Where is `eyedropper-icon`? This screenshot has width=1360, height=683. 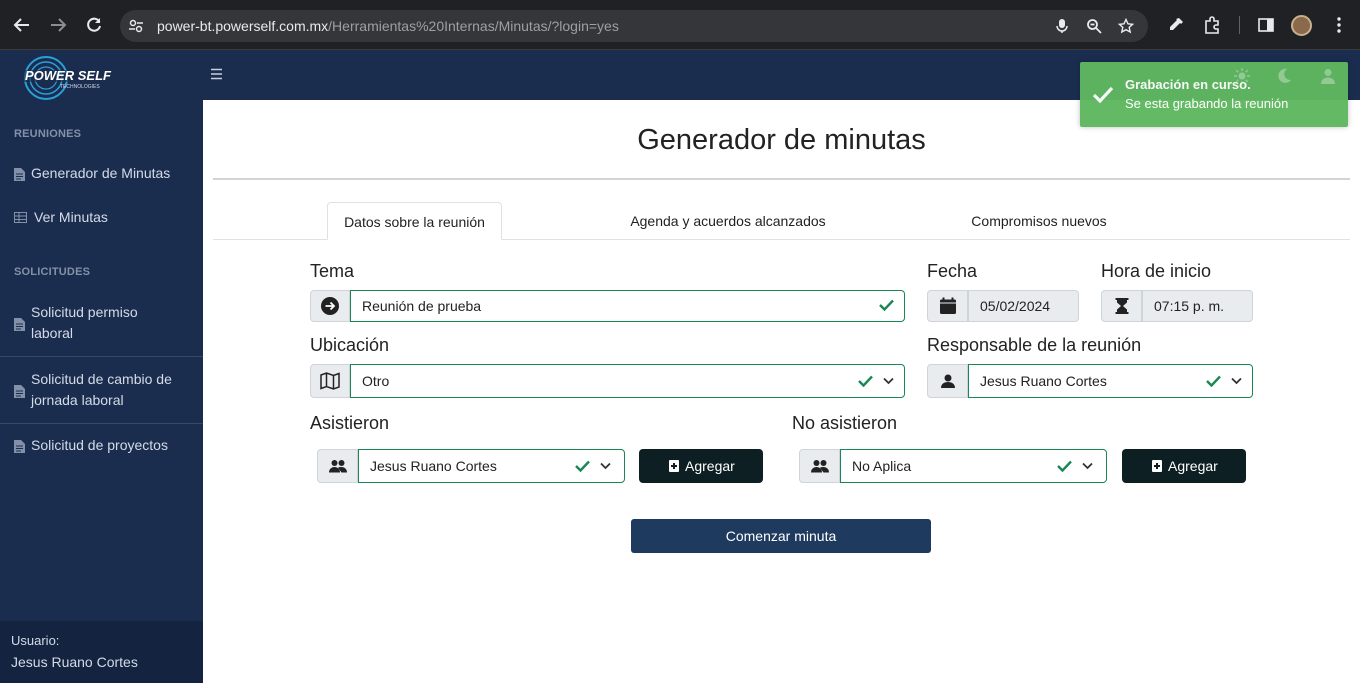
eyedropper-icon is located at coordinates (1176, 25).